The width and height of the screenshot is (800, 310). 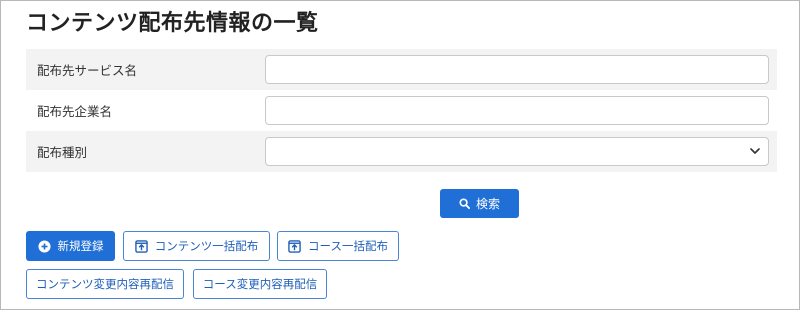 I want to click on company-name-label: 配布先企業名, so click(x=75, y=111).